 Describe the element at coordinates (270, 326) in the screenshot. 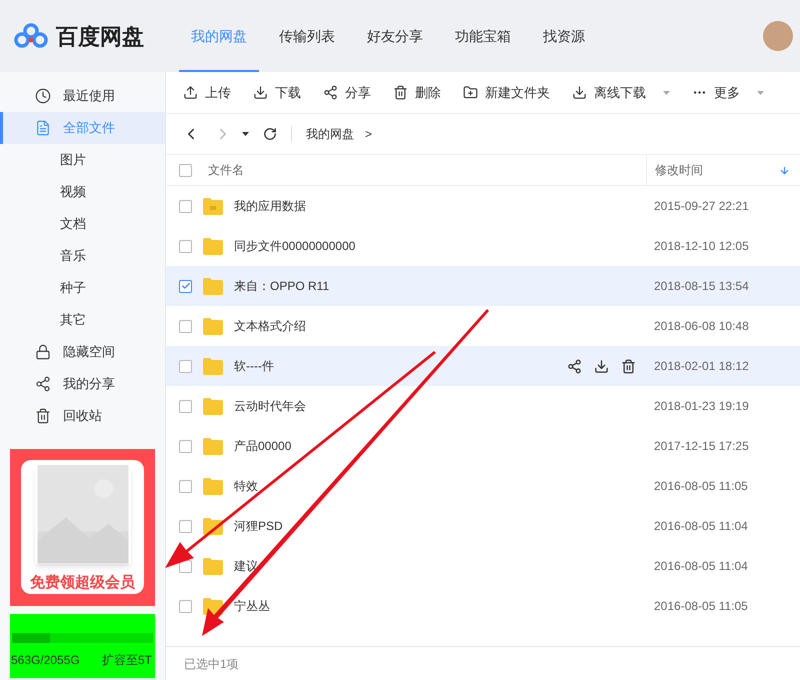

I see `file-name: 文本格式介绍` at that location.